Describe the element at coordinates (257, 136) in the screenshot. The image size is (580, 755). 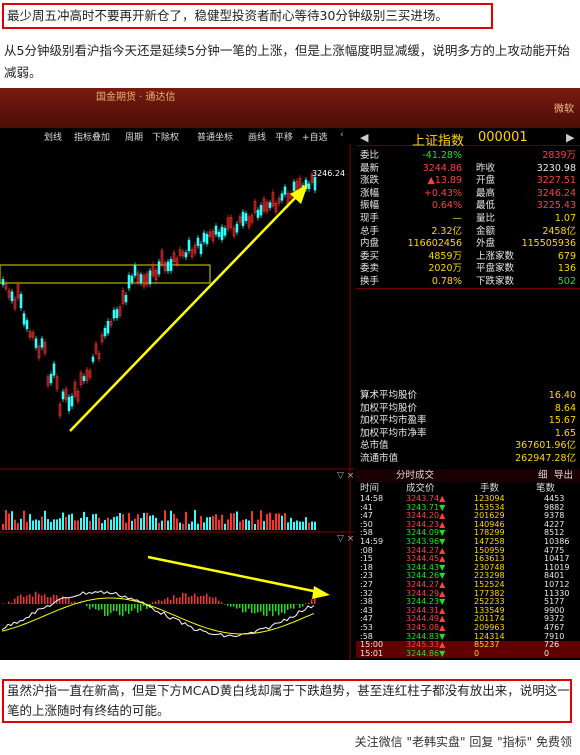
I see `toolbar-drawline: 画线` at that location.